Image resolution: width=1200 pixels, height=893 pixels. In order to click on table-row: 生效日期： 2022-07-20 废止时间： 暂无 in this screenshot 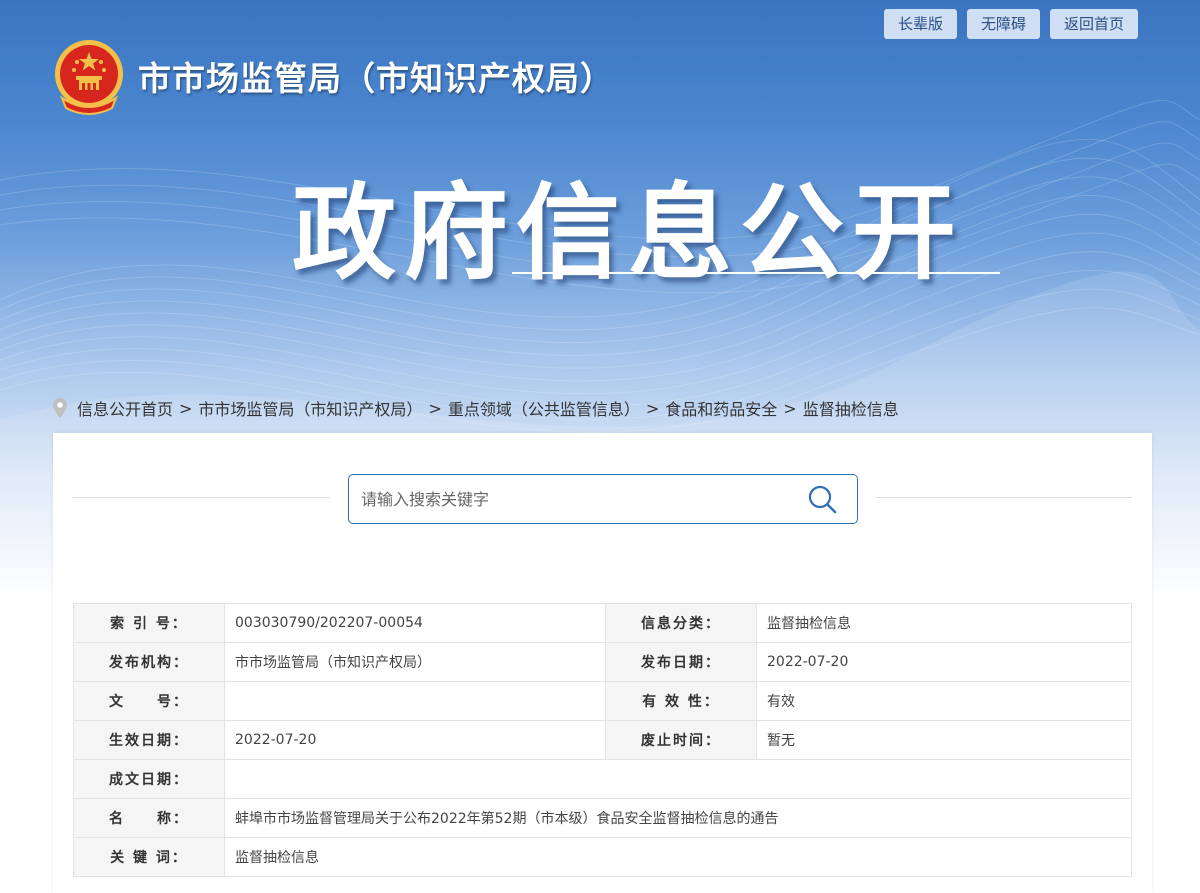, I will do `click(602, 740)`.